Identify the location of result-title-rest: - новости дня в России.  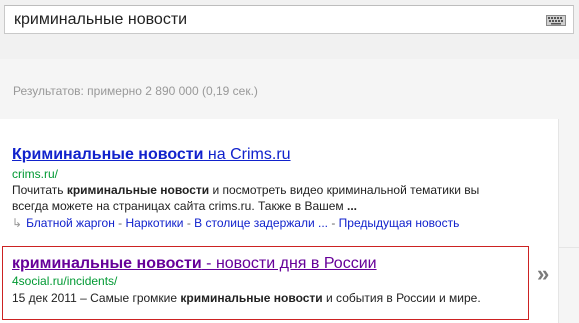
(289, 263).